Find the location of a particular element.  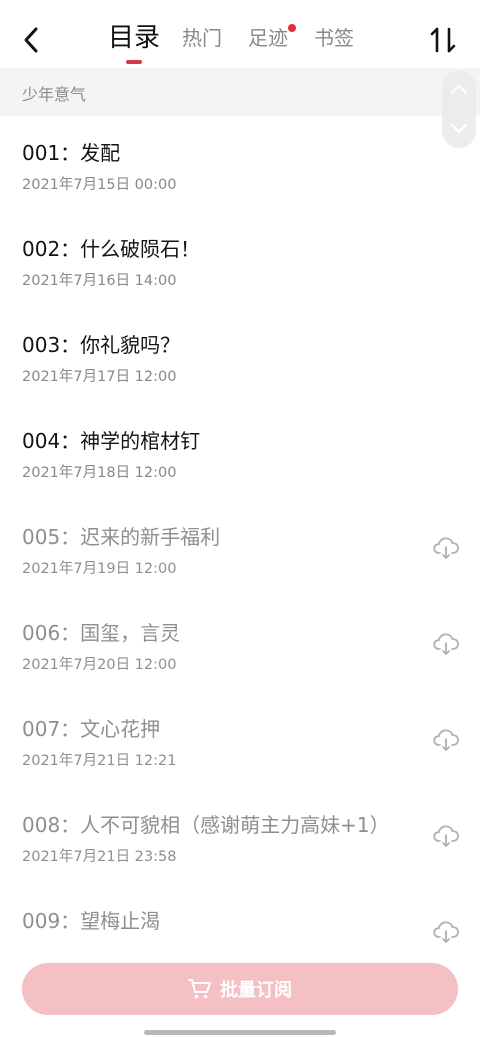

top-bar: 目录 热门 足迹 书签 is located at coordinates (240, 34).